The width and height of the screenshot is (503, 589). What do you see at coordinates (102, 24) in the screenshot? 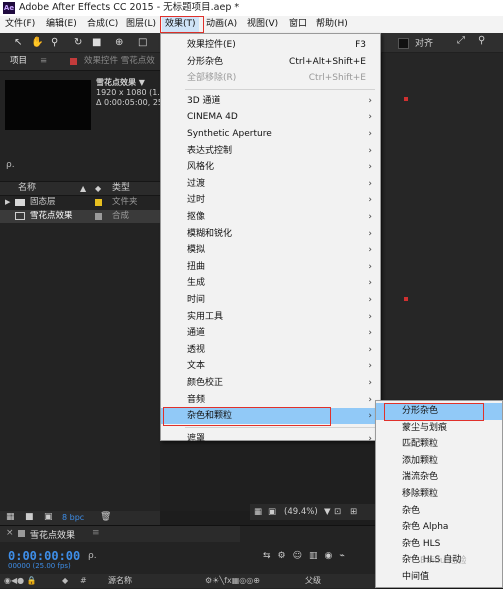
I see `menu-composition: 合成(C)` at bounding box center [102, 24].